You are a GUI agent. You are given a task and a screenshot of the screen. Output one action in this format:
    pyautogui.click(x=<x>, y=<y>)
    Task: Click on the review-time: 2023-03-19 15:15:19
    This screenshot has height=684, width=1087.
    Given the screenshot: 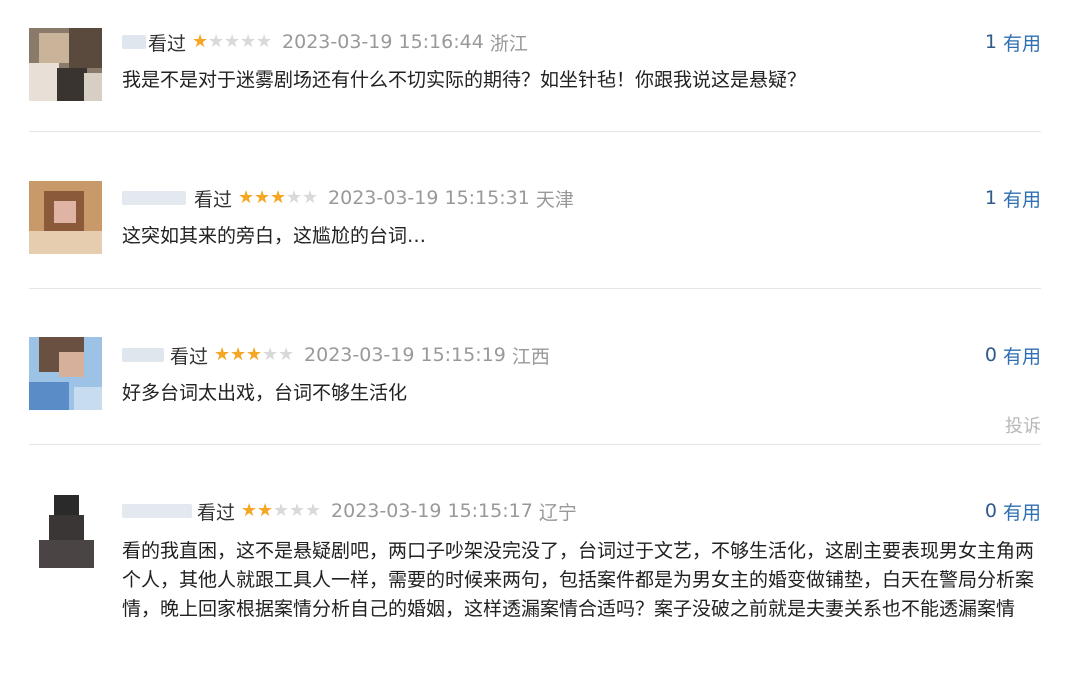 What is the action you would take?
    pyautogui.click(x=405, y=355)
    